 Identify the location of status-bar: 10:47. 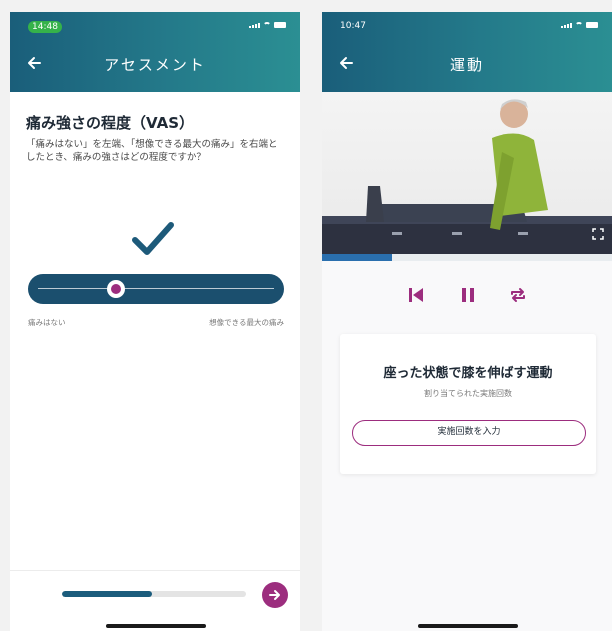
(467, 25).